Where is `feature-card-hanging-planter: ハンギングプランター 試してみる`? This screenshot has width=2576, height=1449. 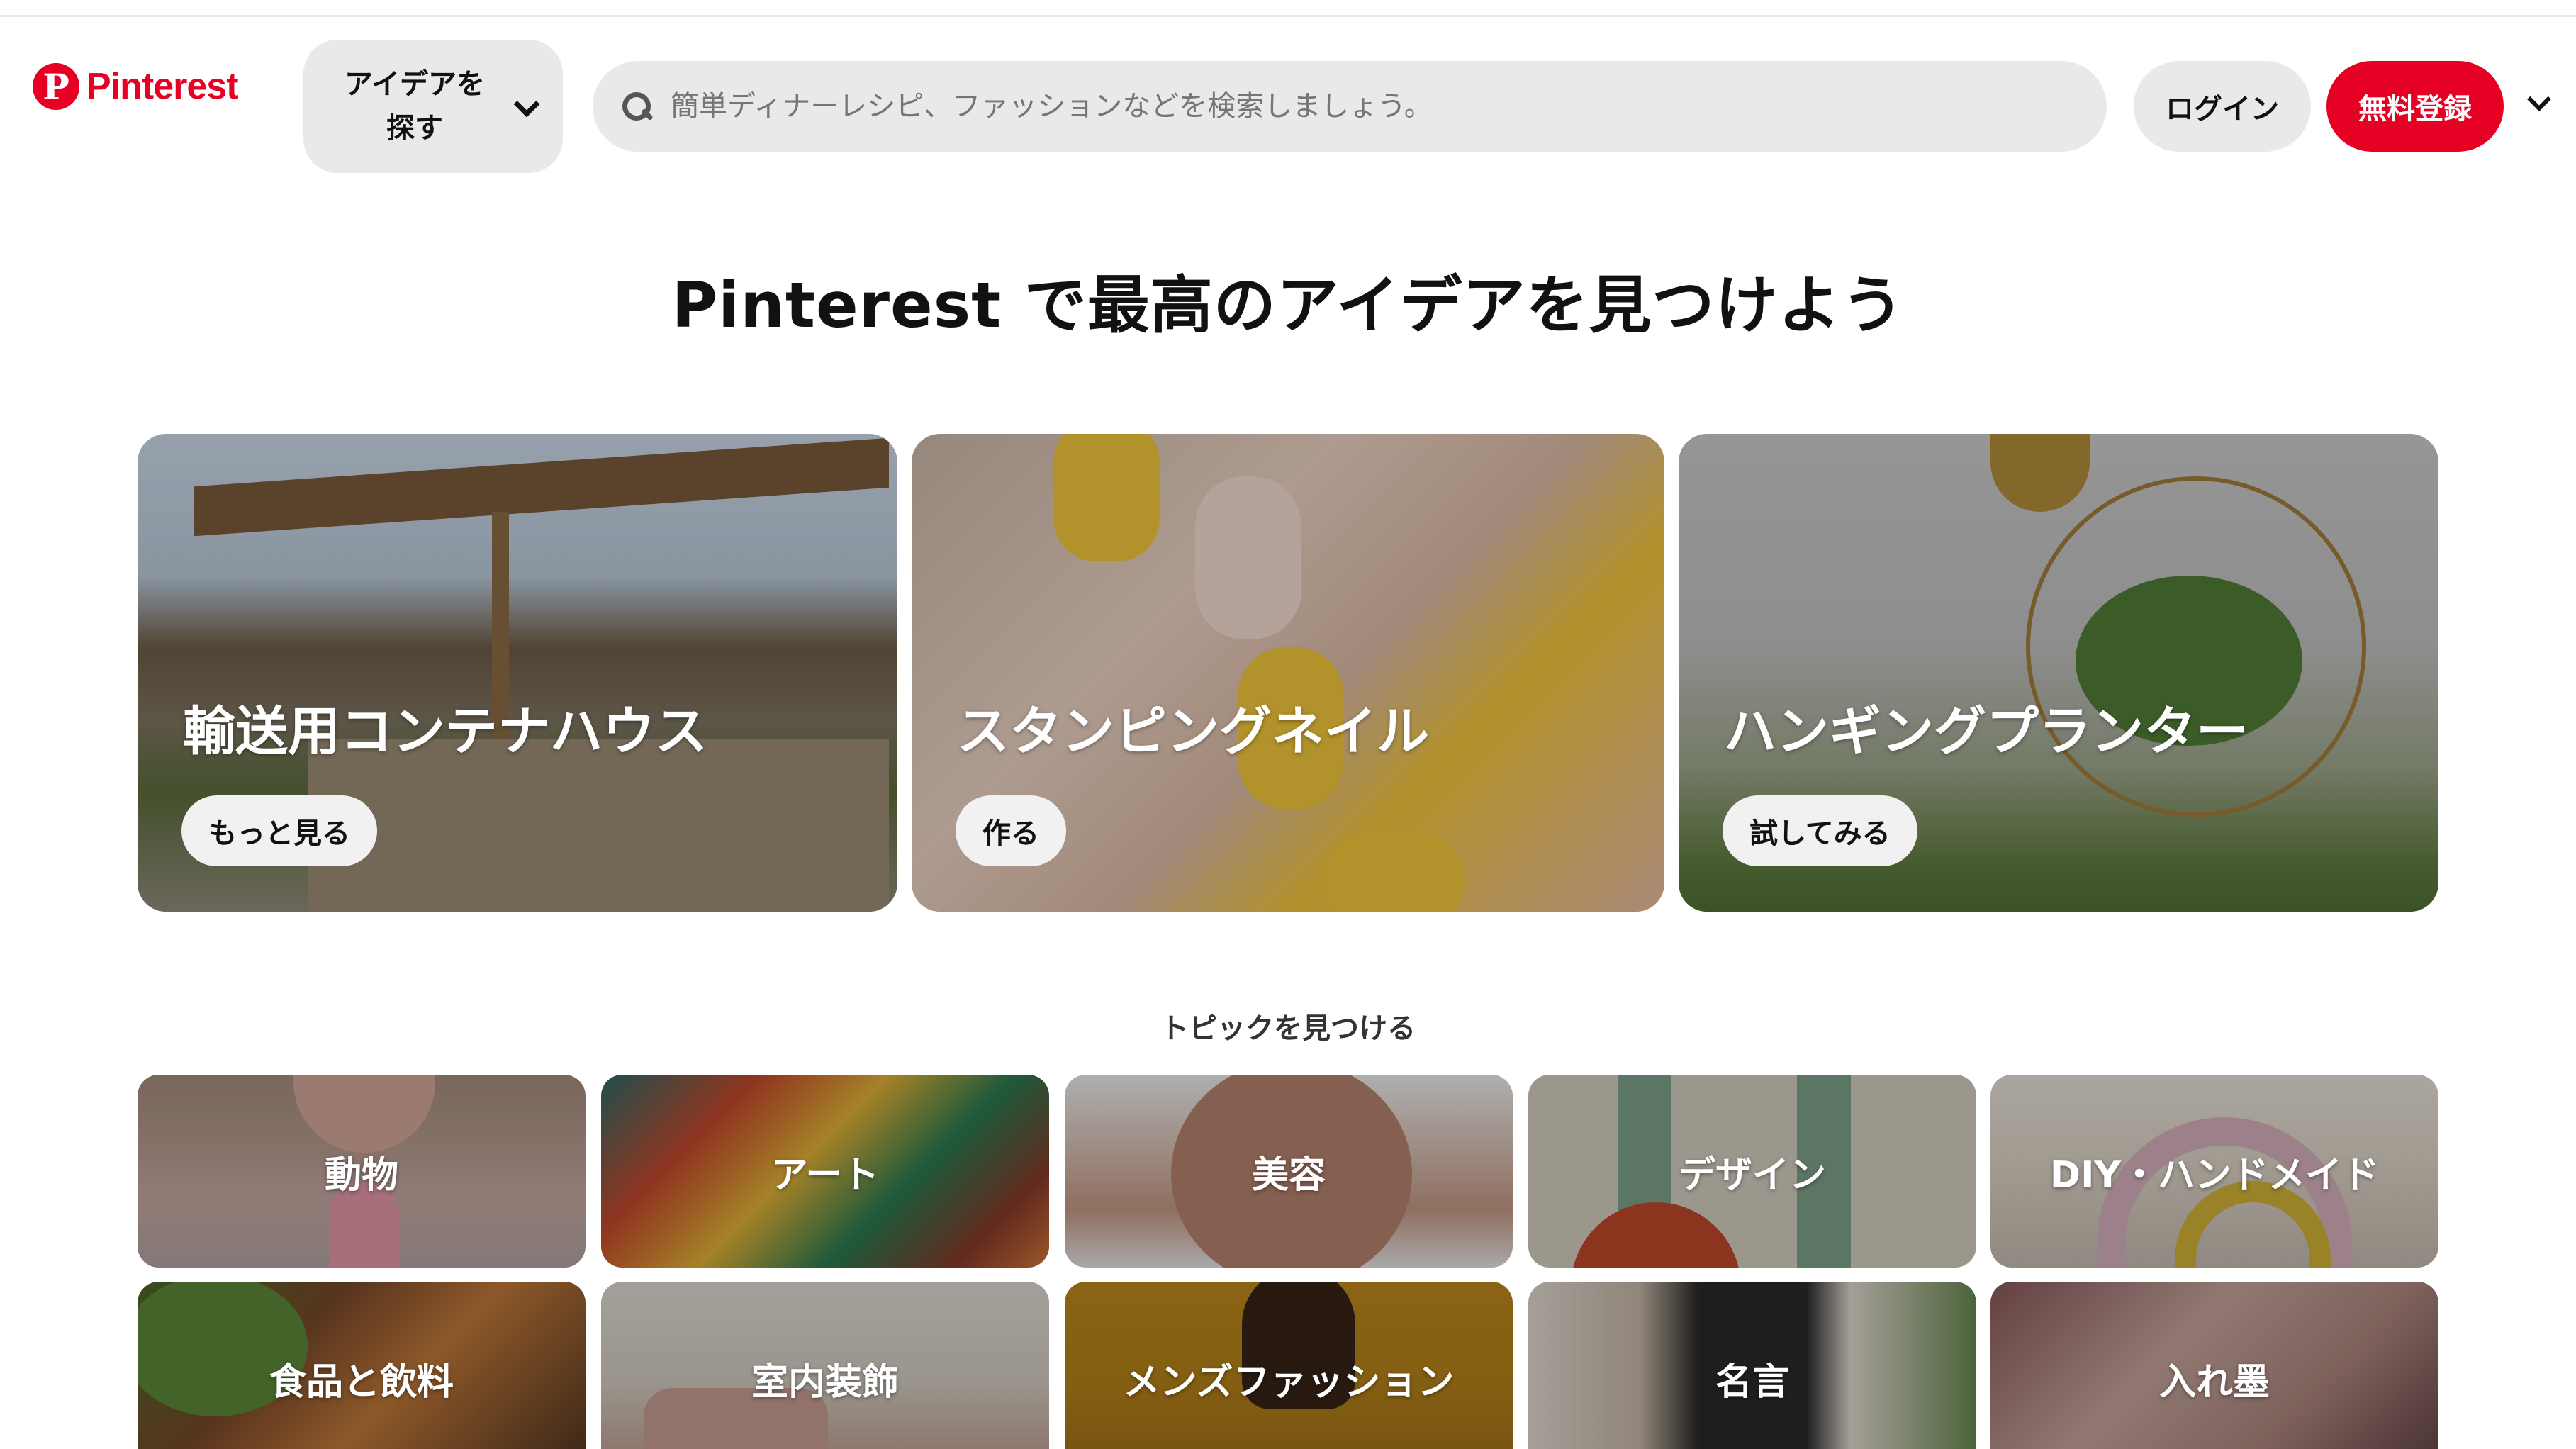 feature-card-hanging-planter: ハンギングプランター 試してみる is located at coordinates (2058, 673).